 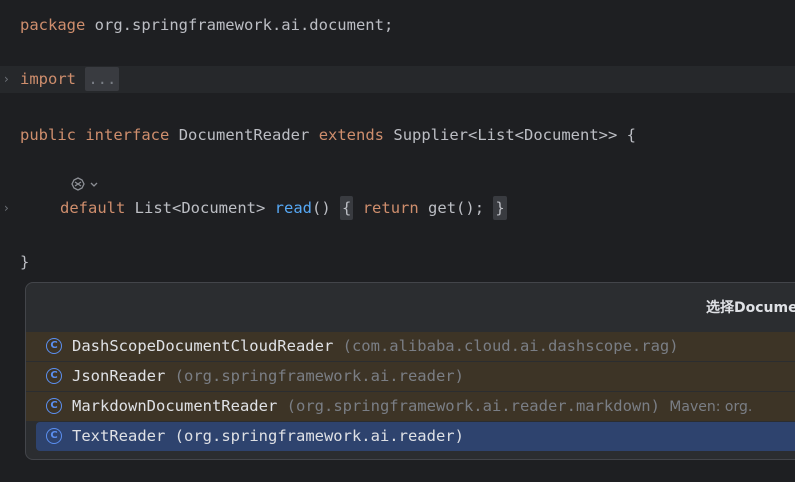 I want to click on package-name: (com.alibaba.cloud.ai.dashscope.rag), so click(x=510, y=346).